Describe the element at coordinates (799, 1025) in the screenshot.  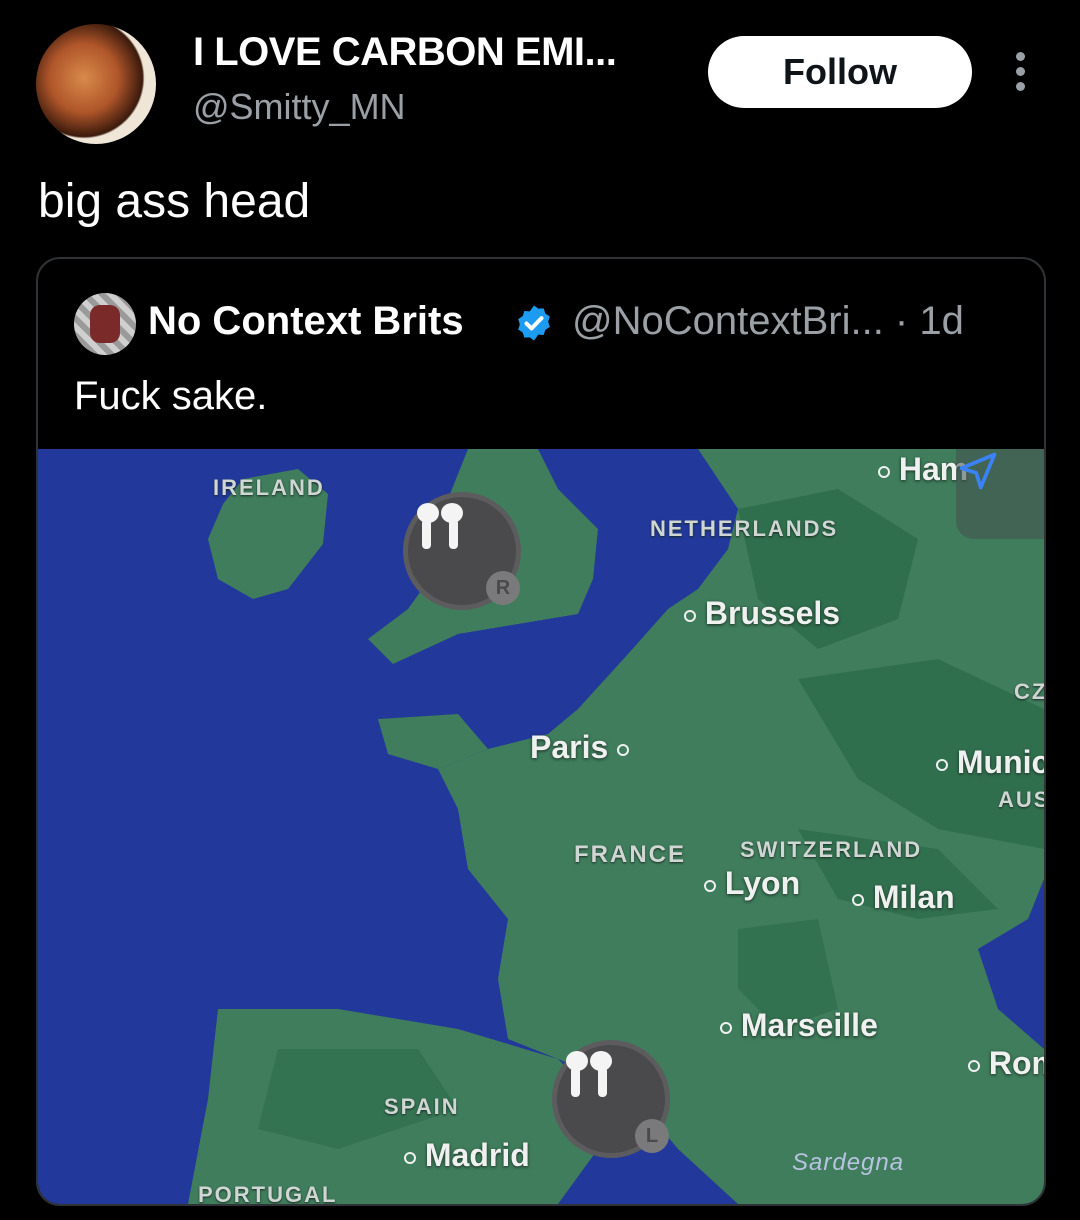
I see `city-marseille: Marseille` at that location.